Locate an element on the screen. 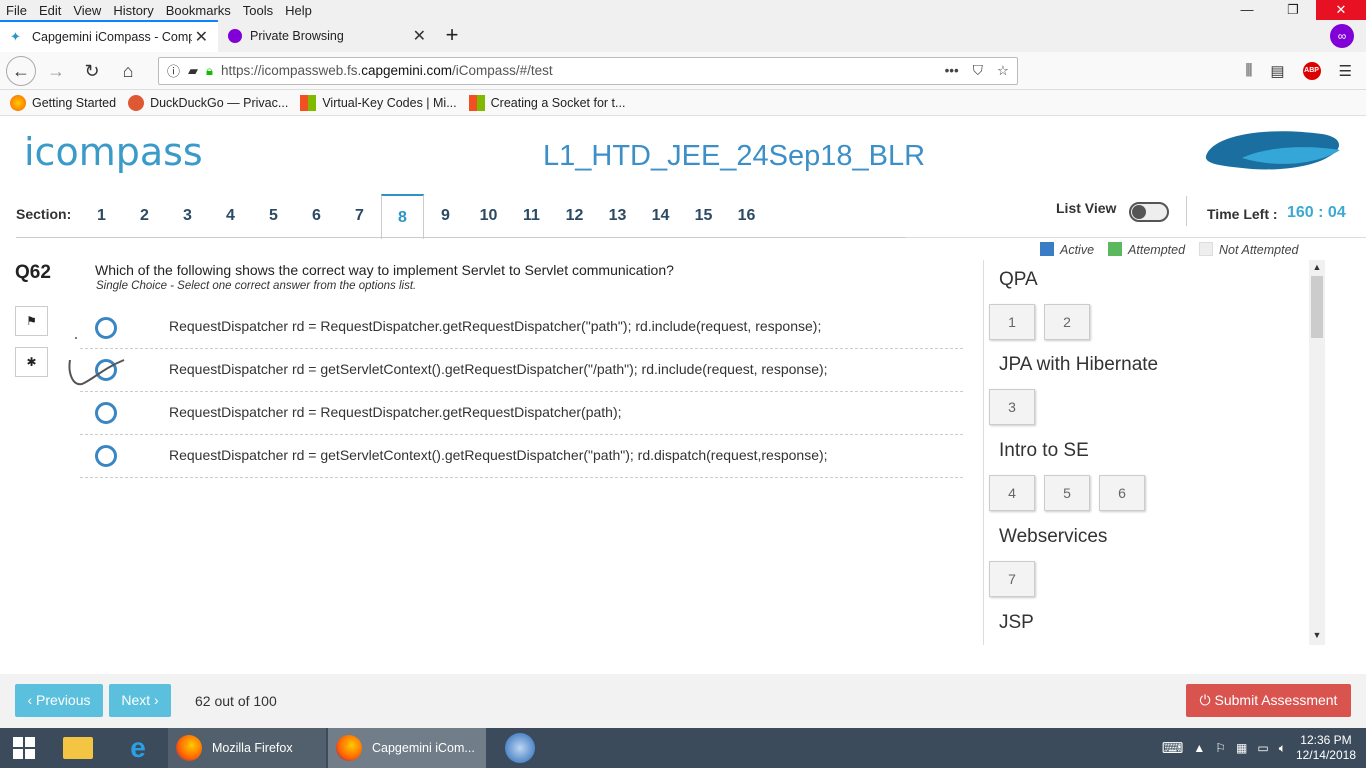 The width and height of the screenshot is (1366, 768). list-view-toggle is located at coordinates (1149, 212).